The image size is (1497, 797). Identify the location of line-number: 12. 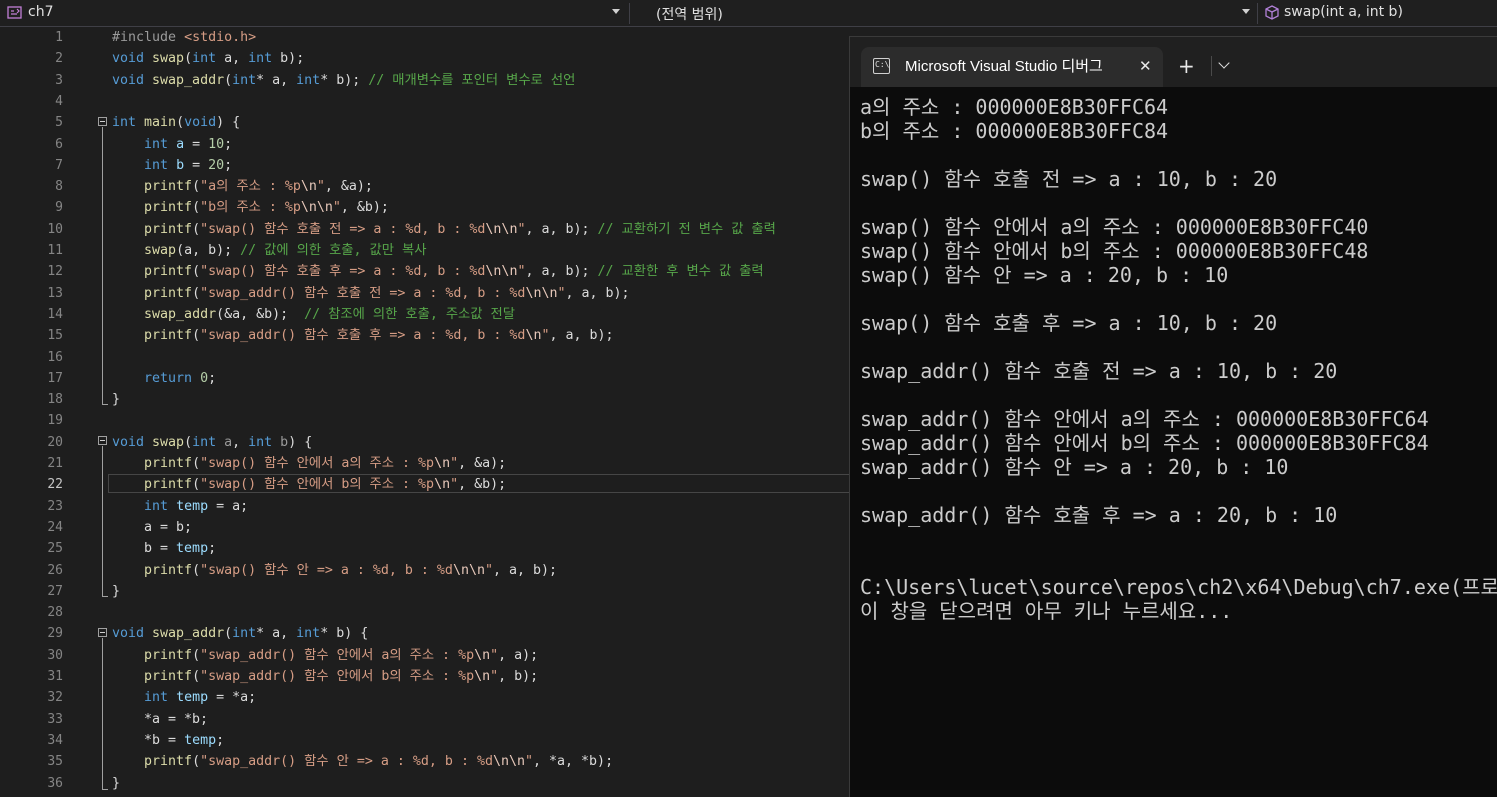
(55, 272).